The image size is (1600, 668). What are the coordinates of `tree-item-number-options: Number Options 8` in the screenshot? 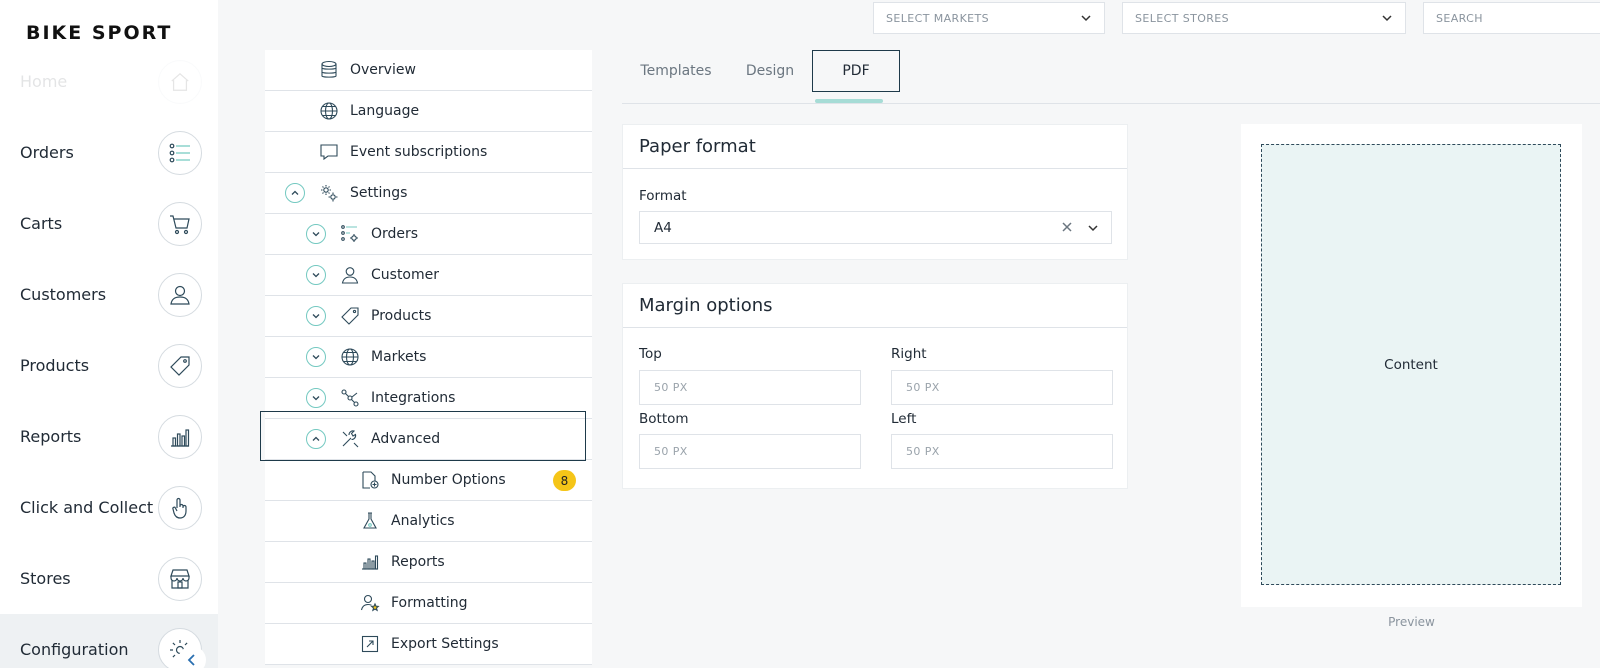 It's located at (428, 480).